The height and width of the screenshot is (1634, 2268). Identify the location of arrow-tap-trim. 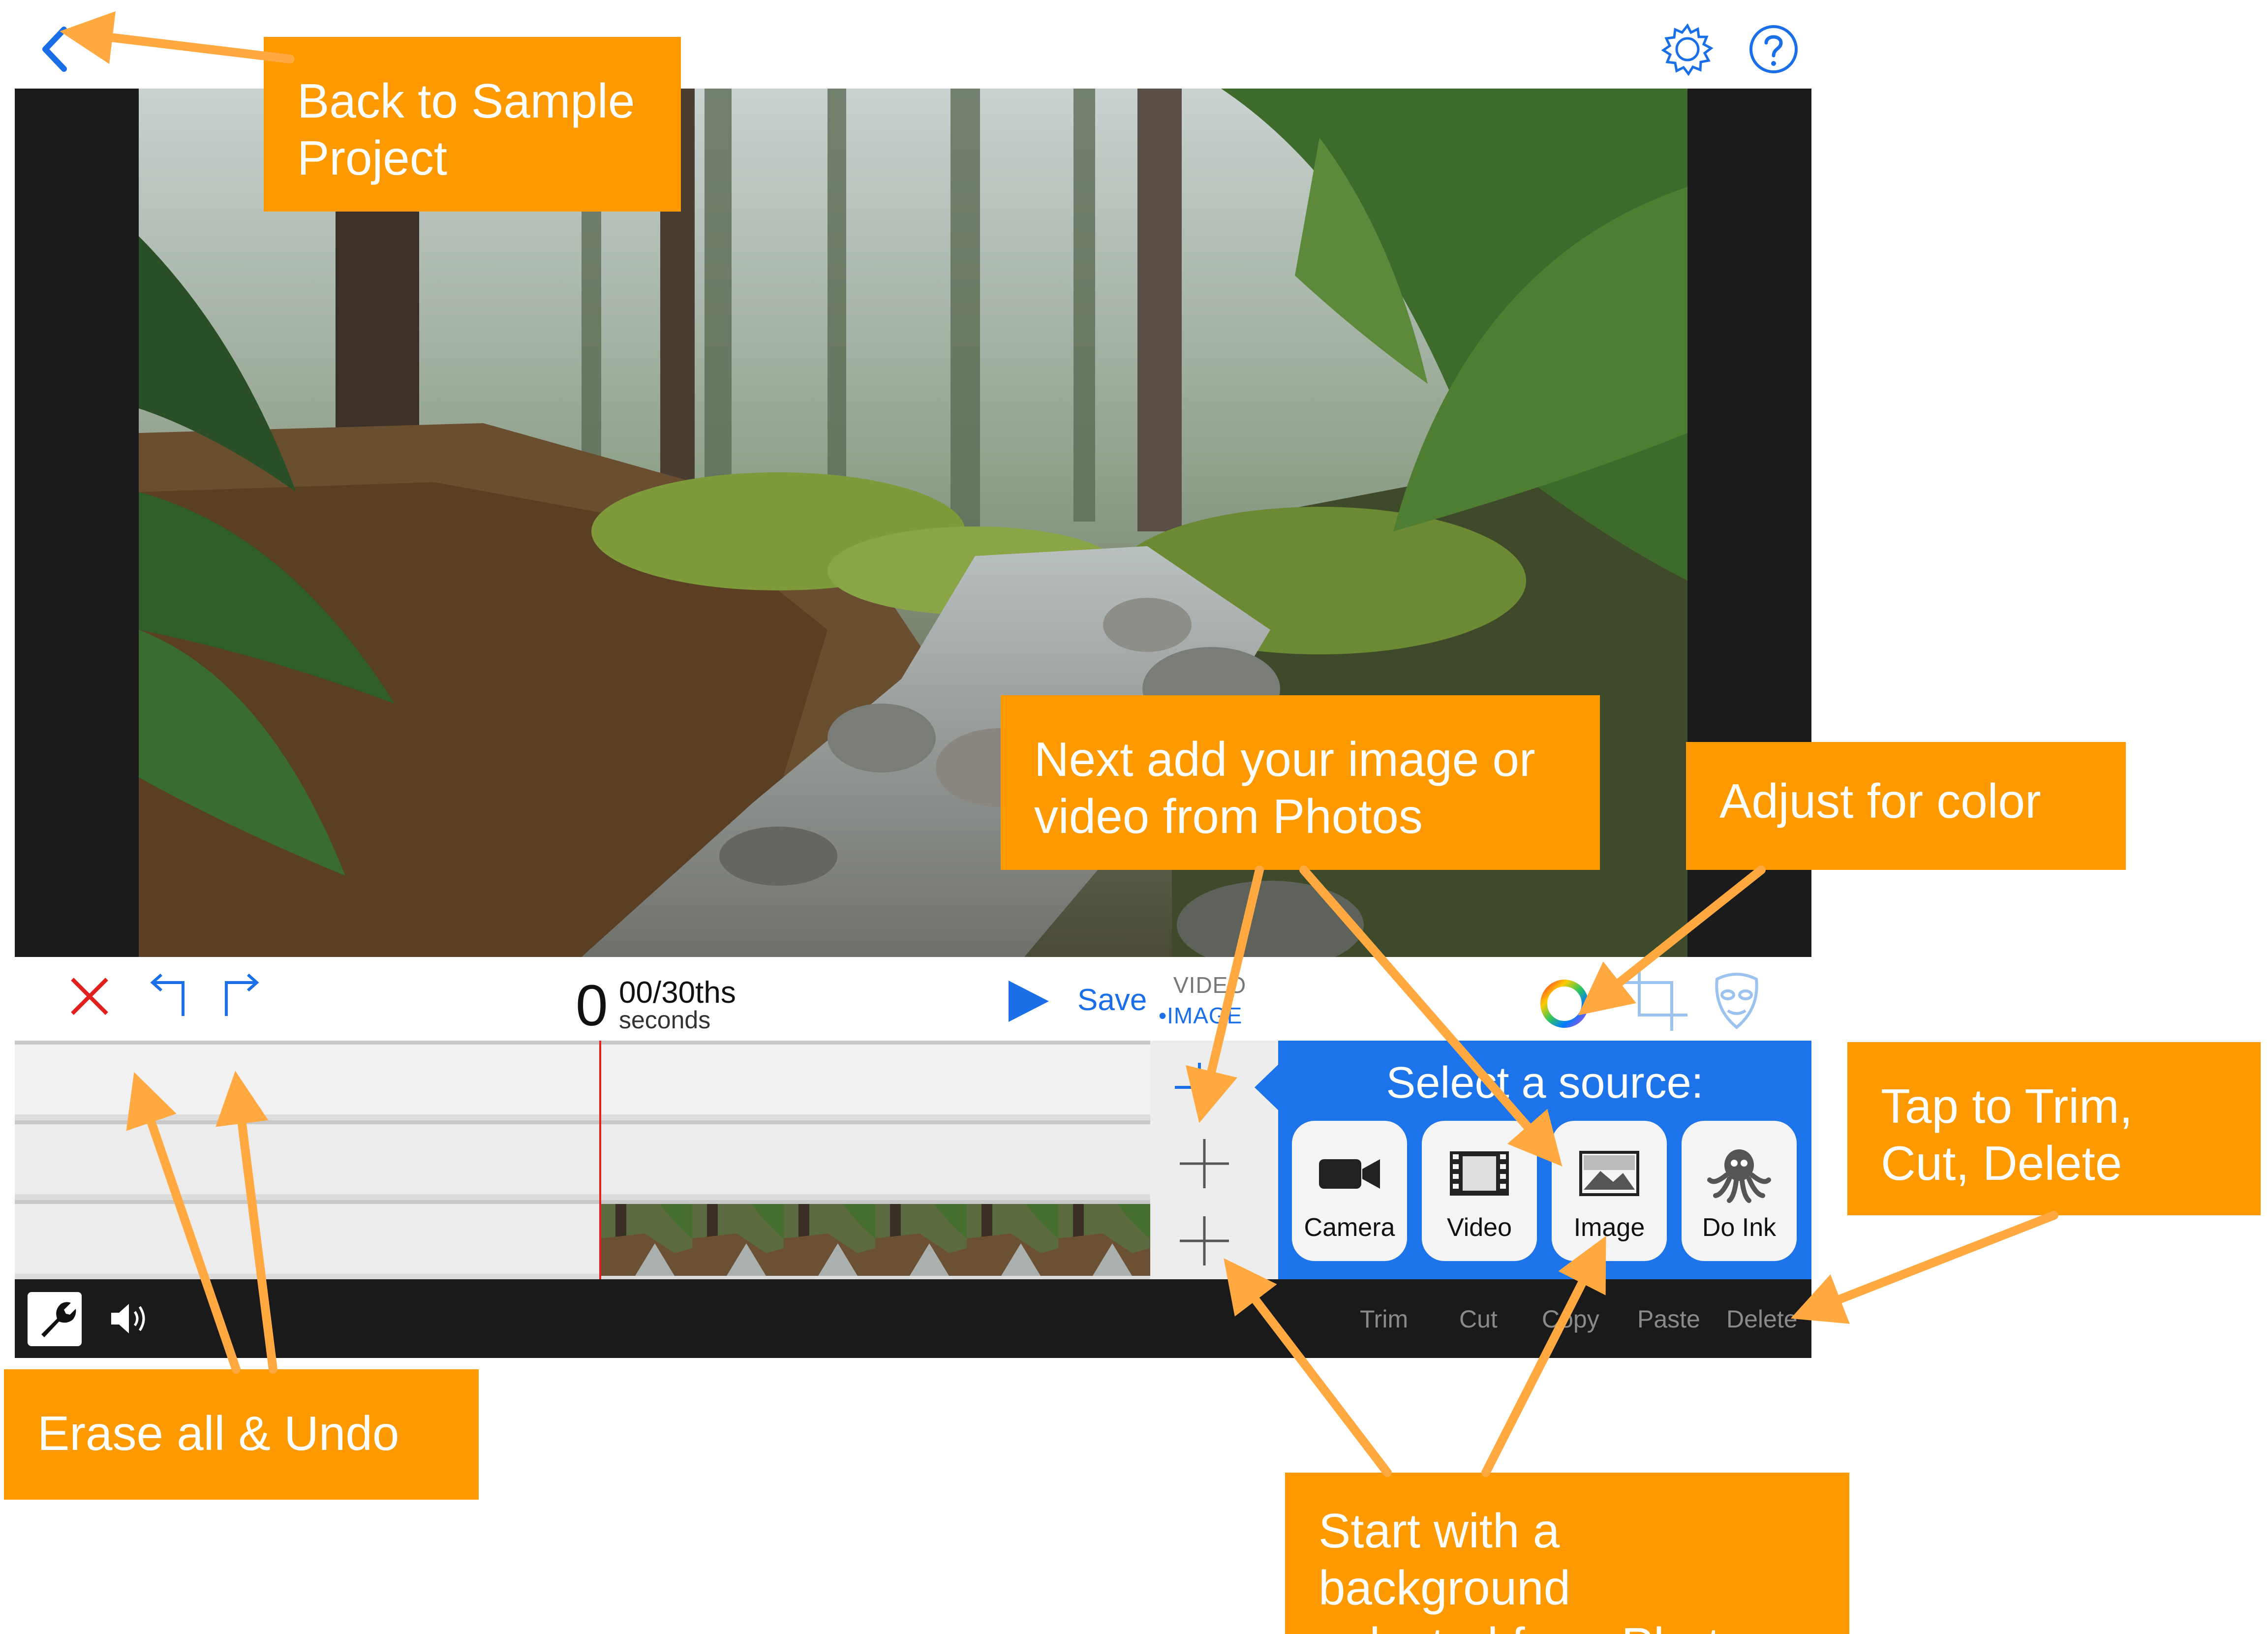
(1924, 1267).